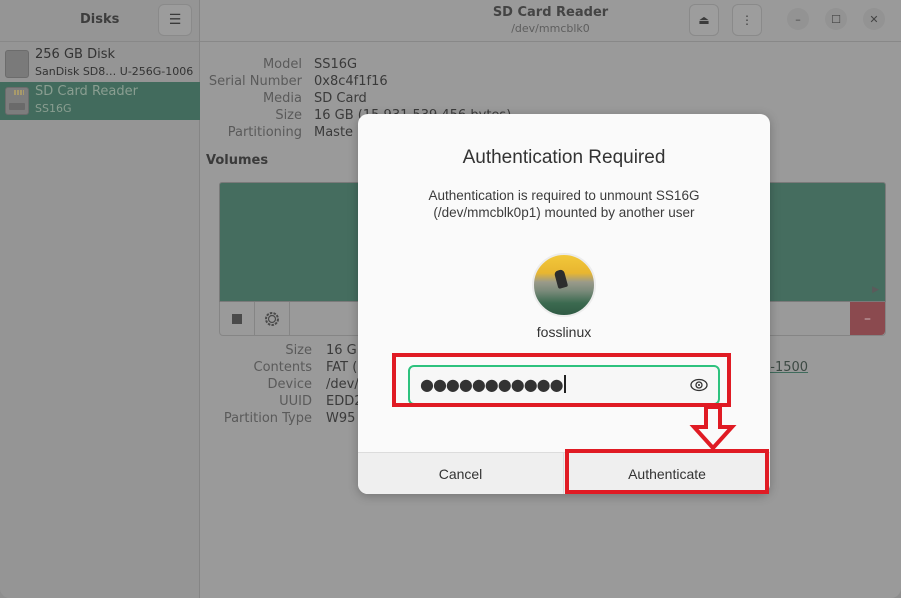 The image size is (901, 598). Describe the element at coordinates (237, 160) in the screenshot. I see `volumes-heading: Volumes` at that location.